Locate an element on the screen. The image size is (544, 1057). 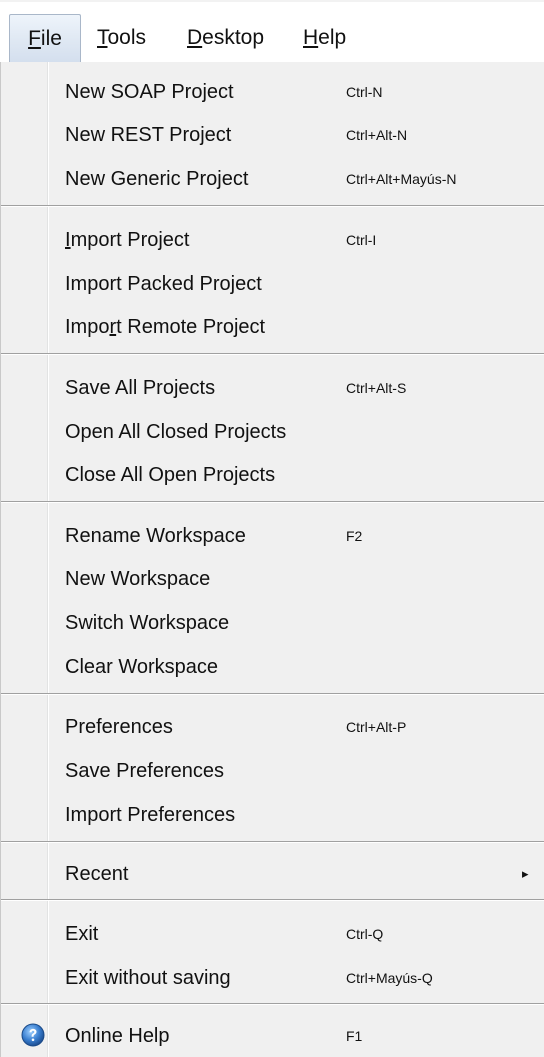
menu-item-label: Close All Open Projects is located at coordinates (170, 475).